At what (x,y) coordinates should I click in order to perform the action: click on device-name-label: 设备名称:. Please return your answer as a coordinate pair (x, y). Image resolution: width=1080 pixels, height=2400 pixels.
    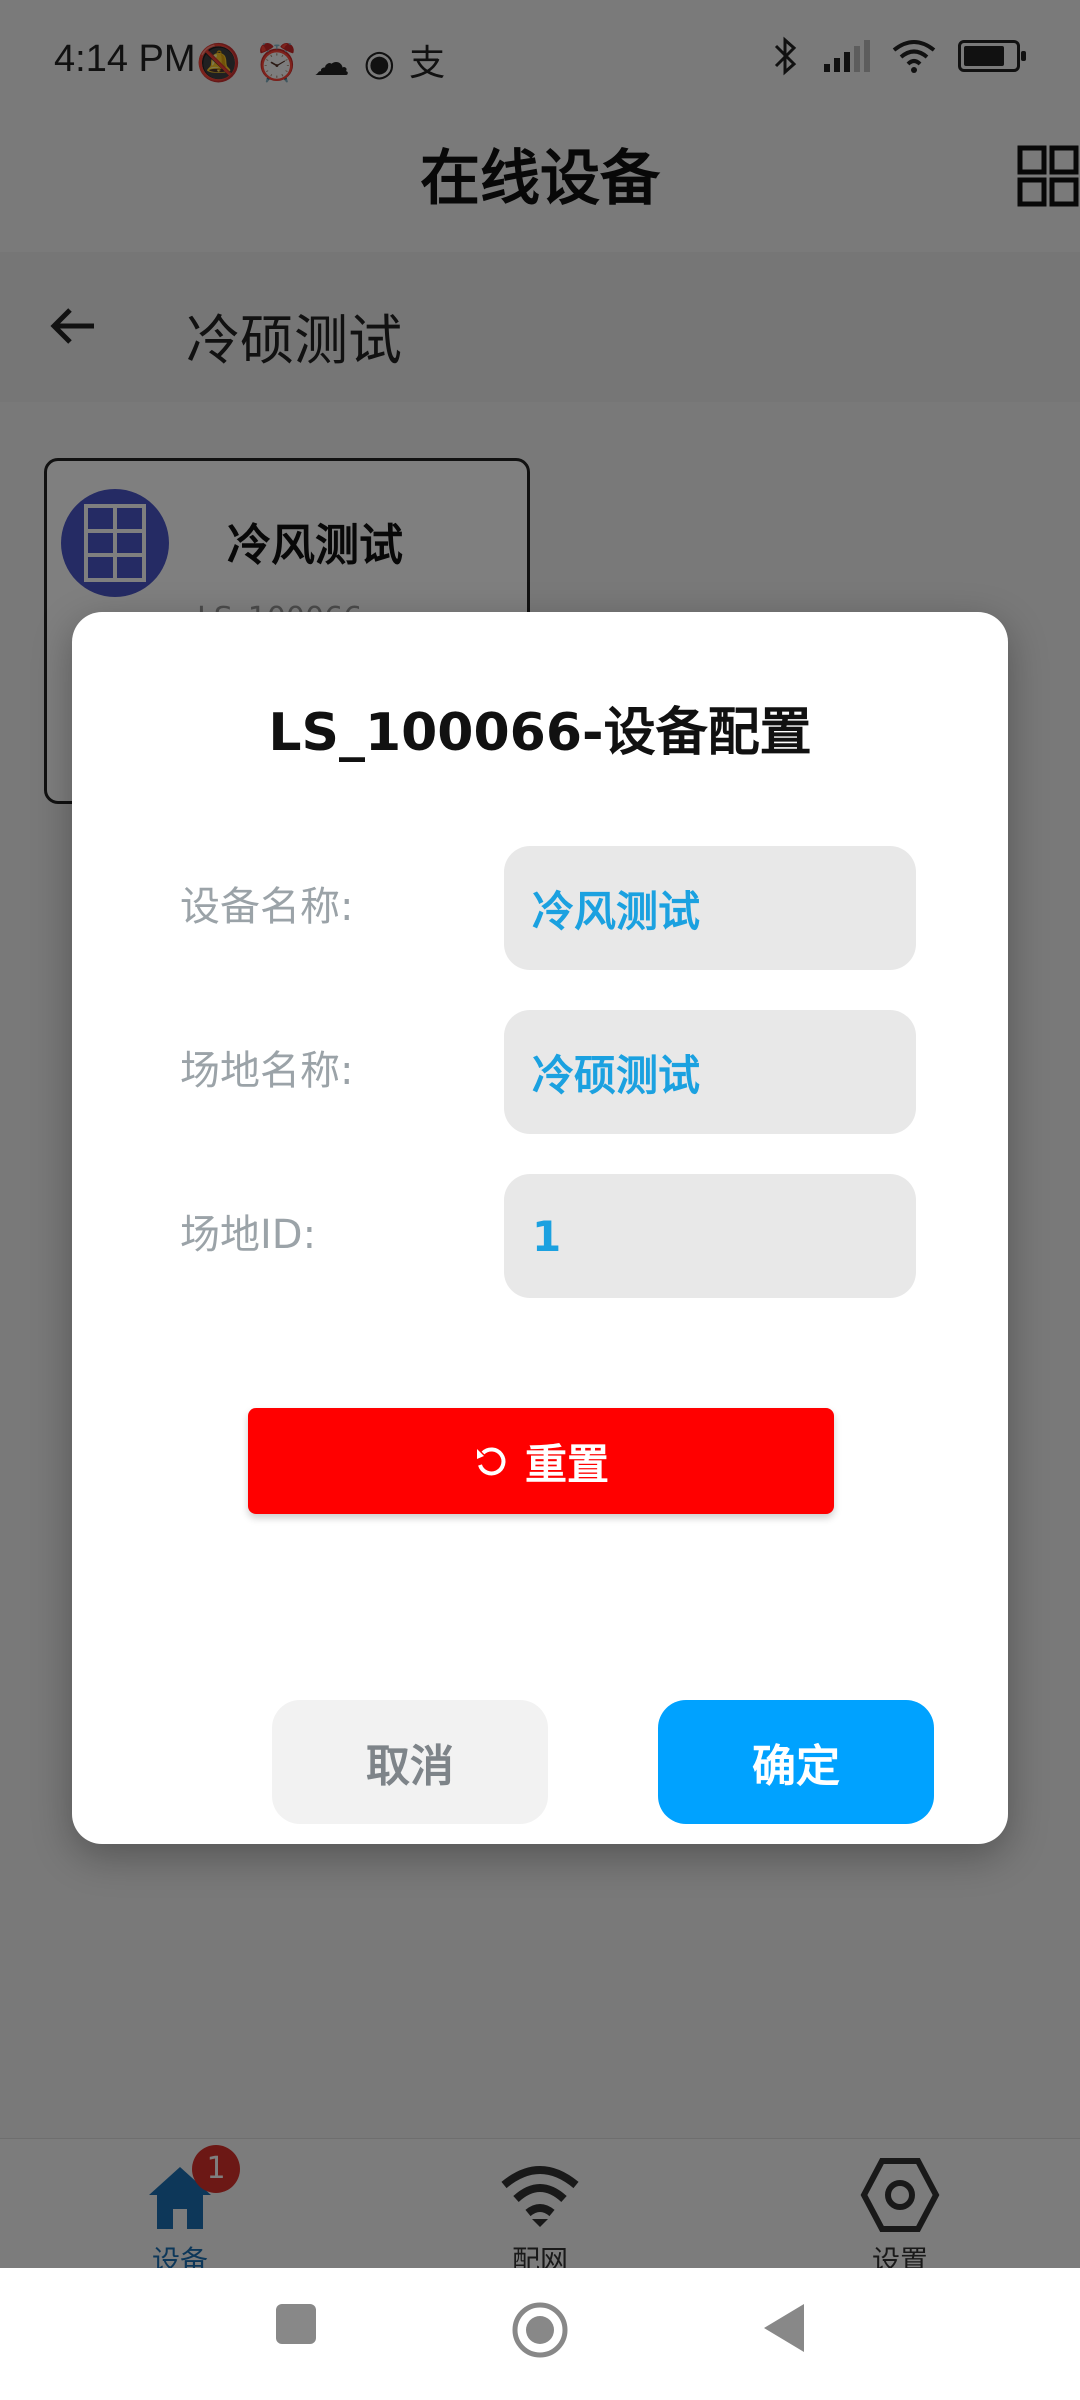
    Looking at the image, I should click on (267, 907).